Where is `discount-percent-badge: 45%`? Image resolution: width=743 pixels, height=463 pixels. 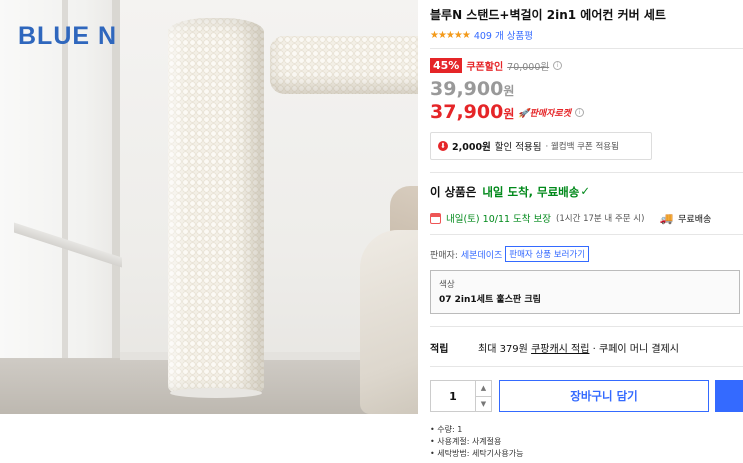 discount-percent-badge: 45% is located at coordinates (446, 65).